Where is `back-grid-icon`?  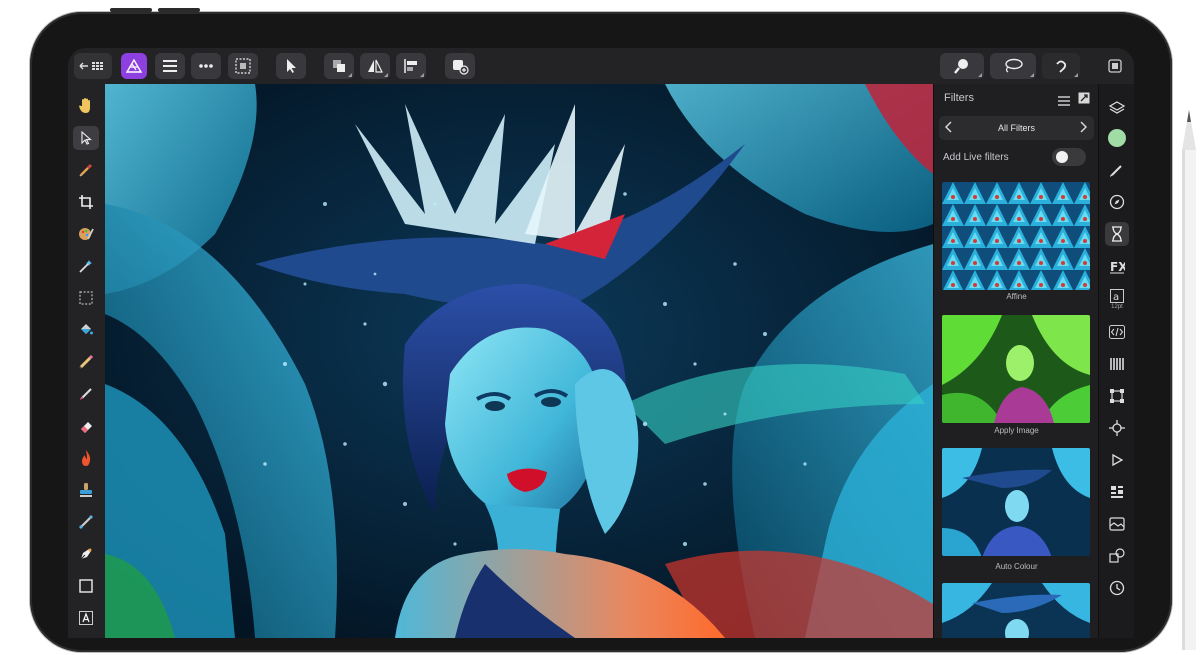
back-grid-icon is located at coordinates (91, 66).